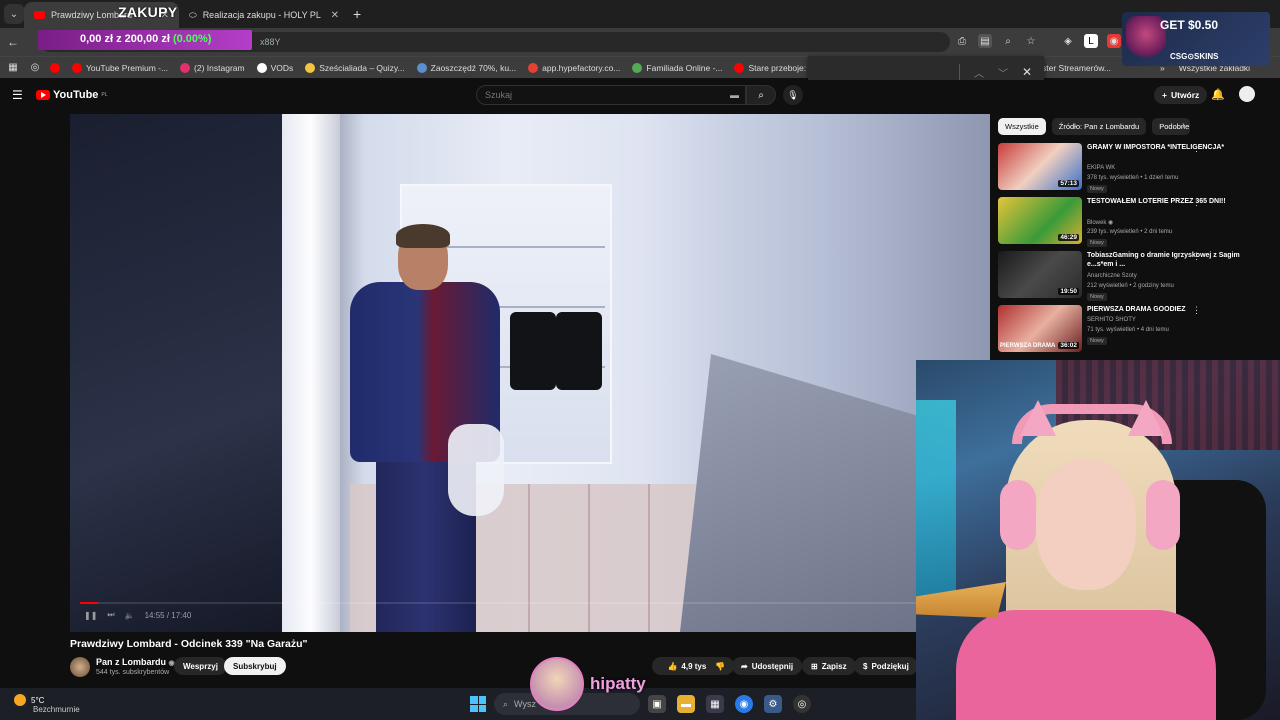  Describe the element at coordinates (255, 666) in the screenshot. I see `subscribe-button: Subskrybuj` at that location.